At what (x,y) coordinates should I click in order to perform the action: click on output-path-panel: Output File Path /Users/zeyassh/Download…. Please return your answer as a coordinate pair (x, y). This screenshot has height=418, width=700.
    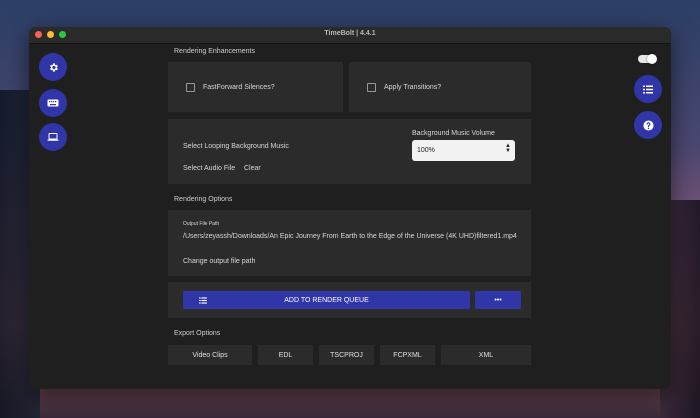
    Looking at the image, I should click on (349, 243).